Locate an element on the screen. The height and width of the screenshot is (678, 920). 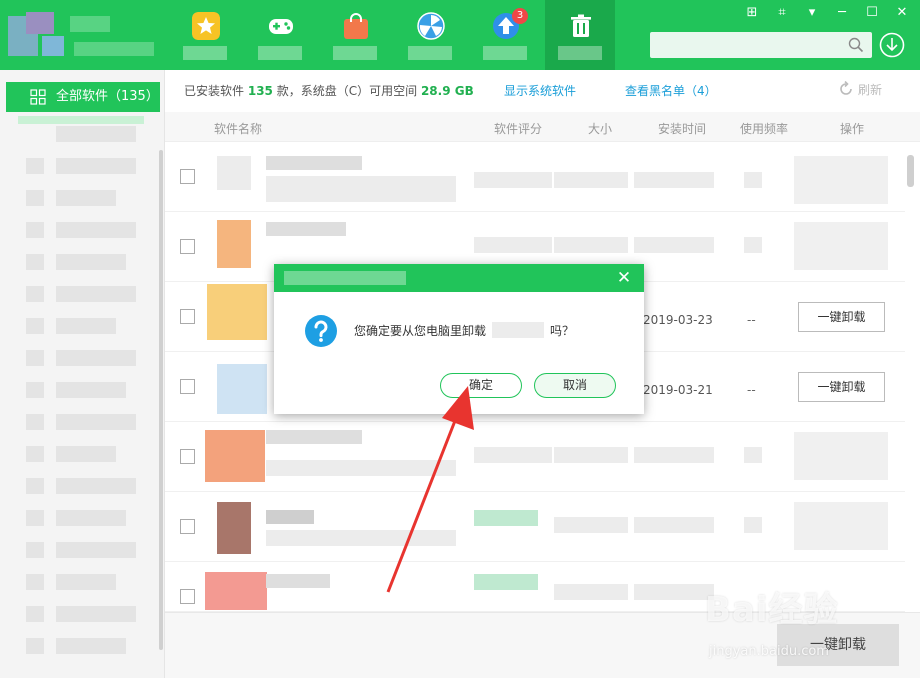
cancel-button: 取消 is located at coordinates (575, 385).